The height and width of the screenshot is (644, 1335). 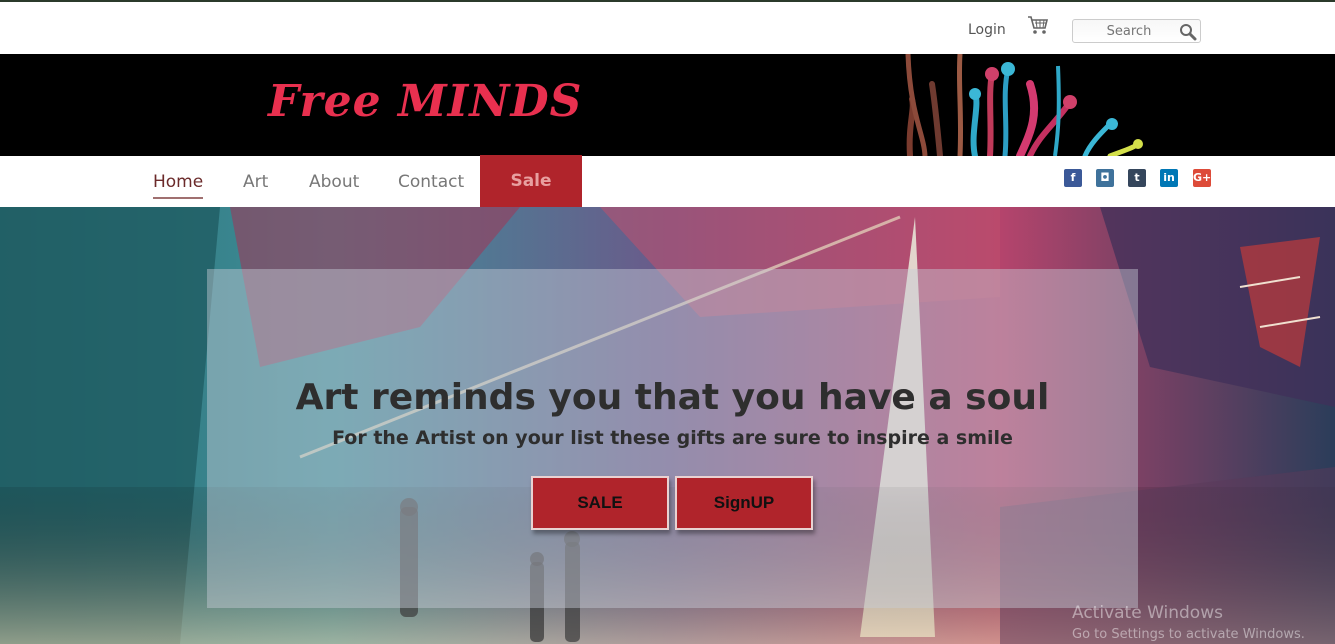 I want to click on signup-button: SignUP, so click(x=744, y=503).